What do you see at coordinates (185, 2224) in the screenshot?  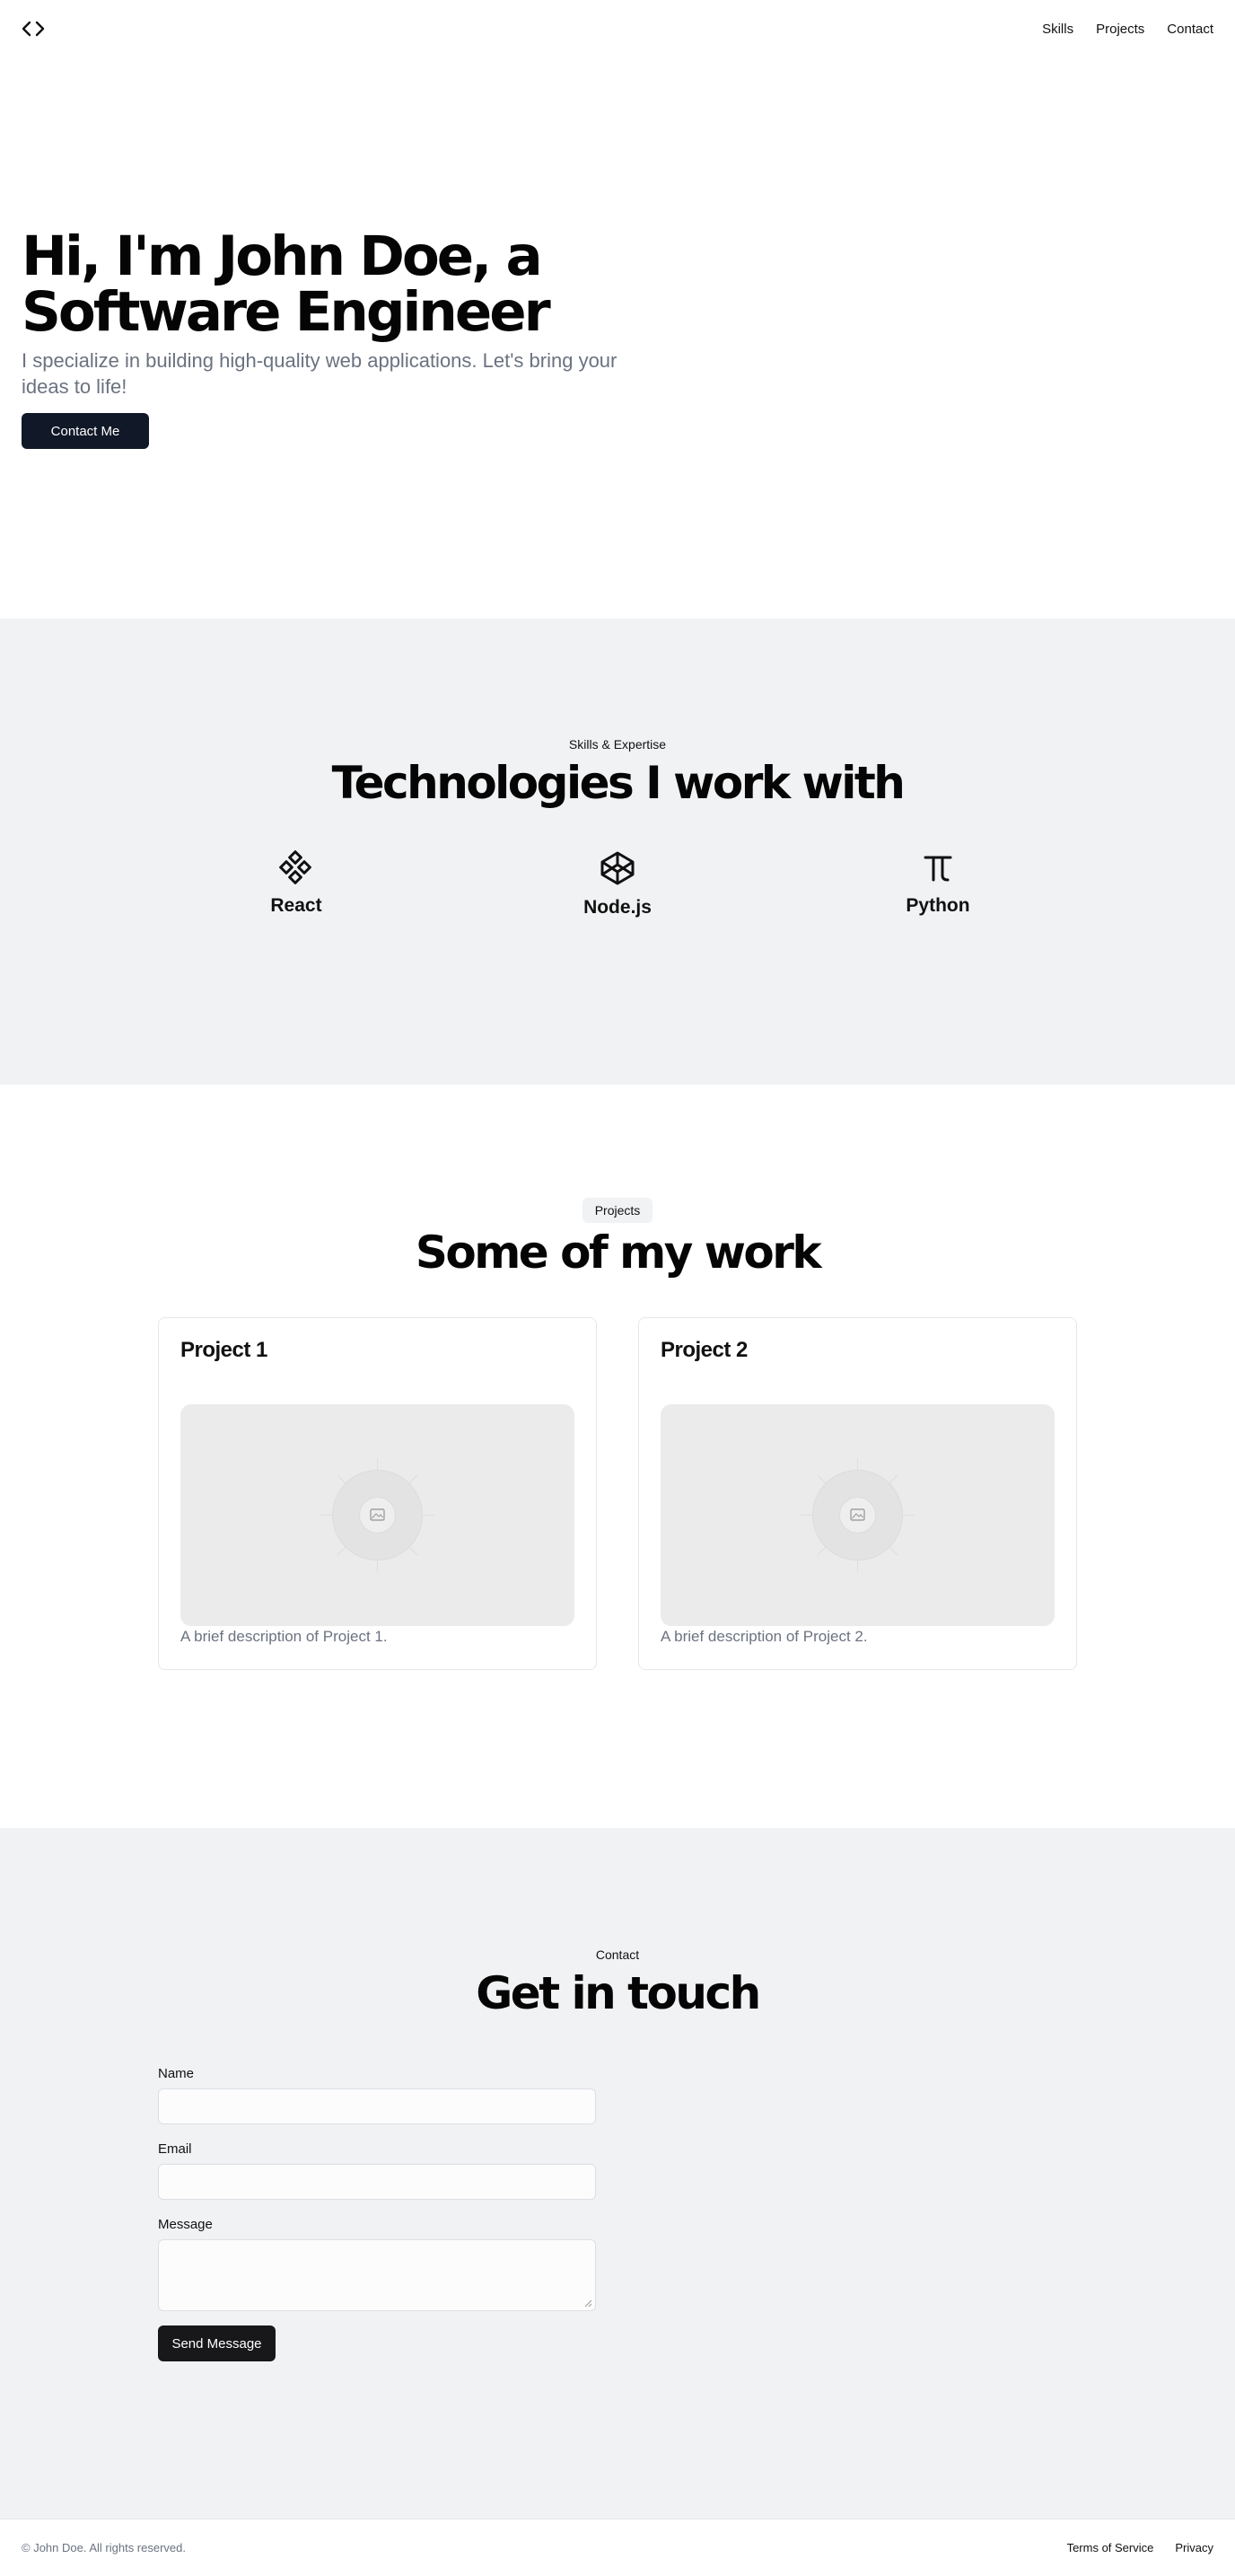 I see `message-label: Message` at bounding box center [185, 2224].